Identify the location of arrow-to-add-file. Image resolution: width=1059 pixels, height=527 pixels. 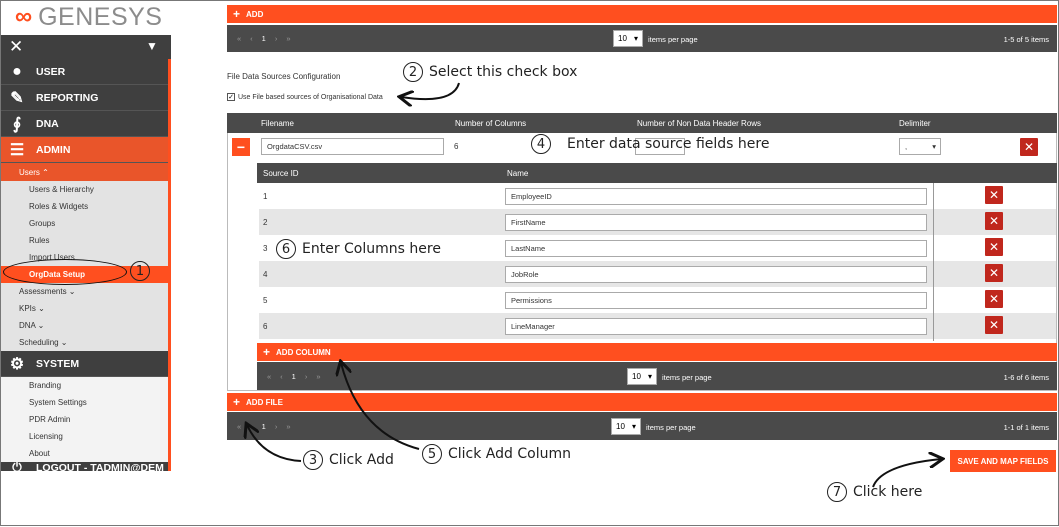
(274, 443).